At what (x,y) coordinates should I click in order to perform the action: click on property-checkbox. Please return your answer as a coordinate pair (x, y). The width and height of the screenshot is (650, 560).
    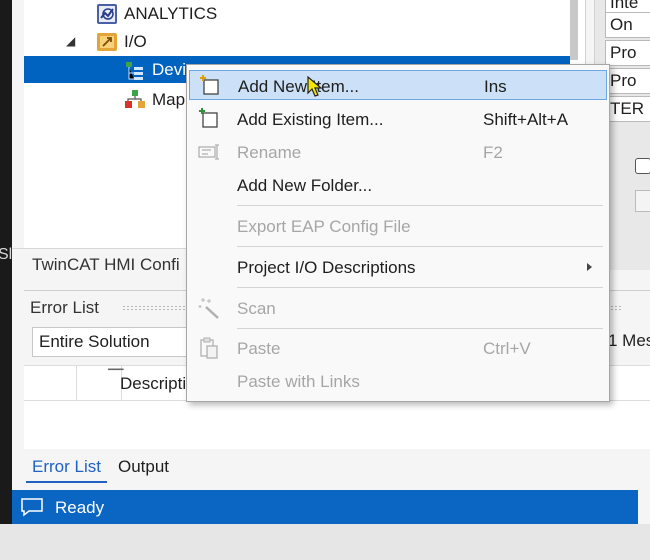
    Looking at the image, I should click on (642, 166).